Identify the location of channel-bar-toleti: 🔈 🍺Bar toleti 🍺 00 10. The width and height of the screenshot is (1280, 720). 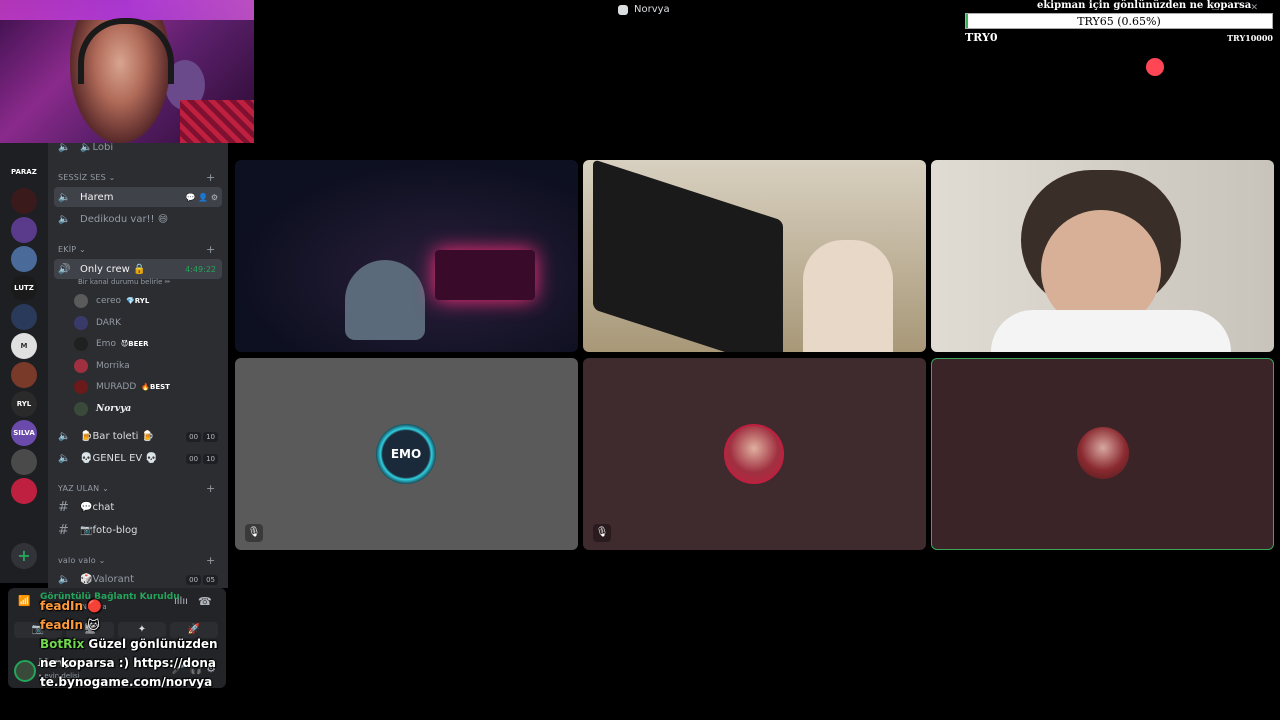
(138, 436).